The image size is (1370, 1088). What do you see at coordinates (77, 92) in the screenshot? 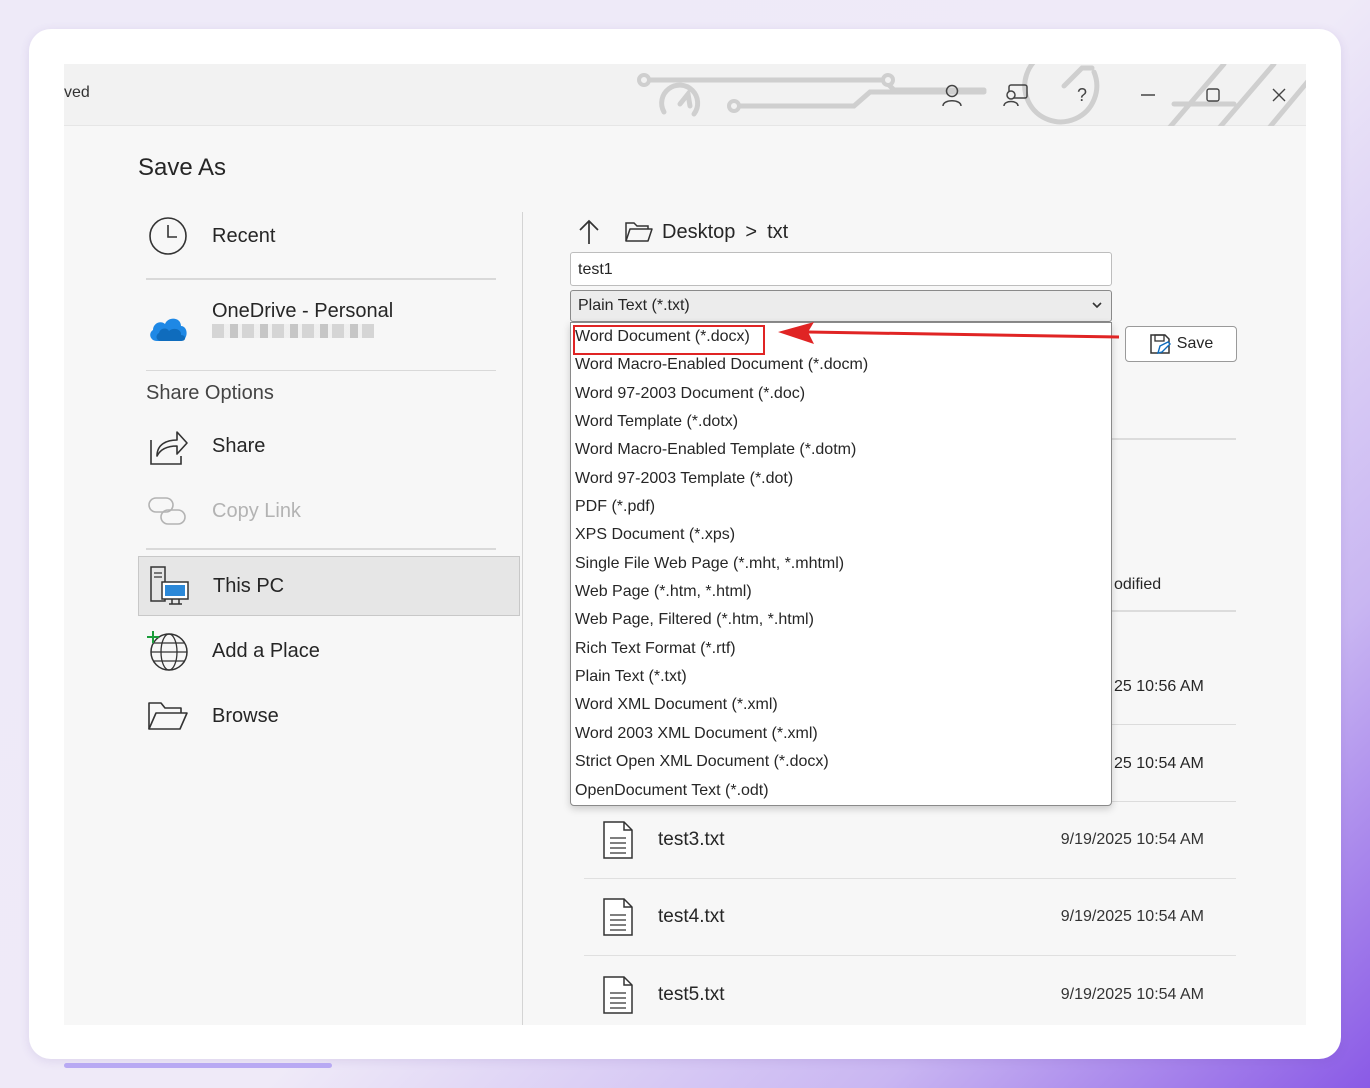
I see `window-title: ved` at bounding box center [77, 92].